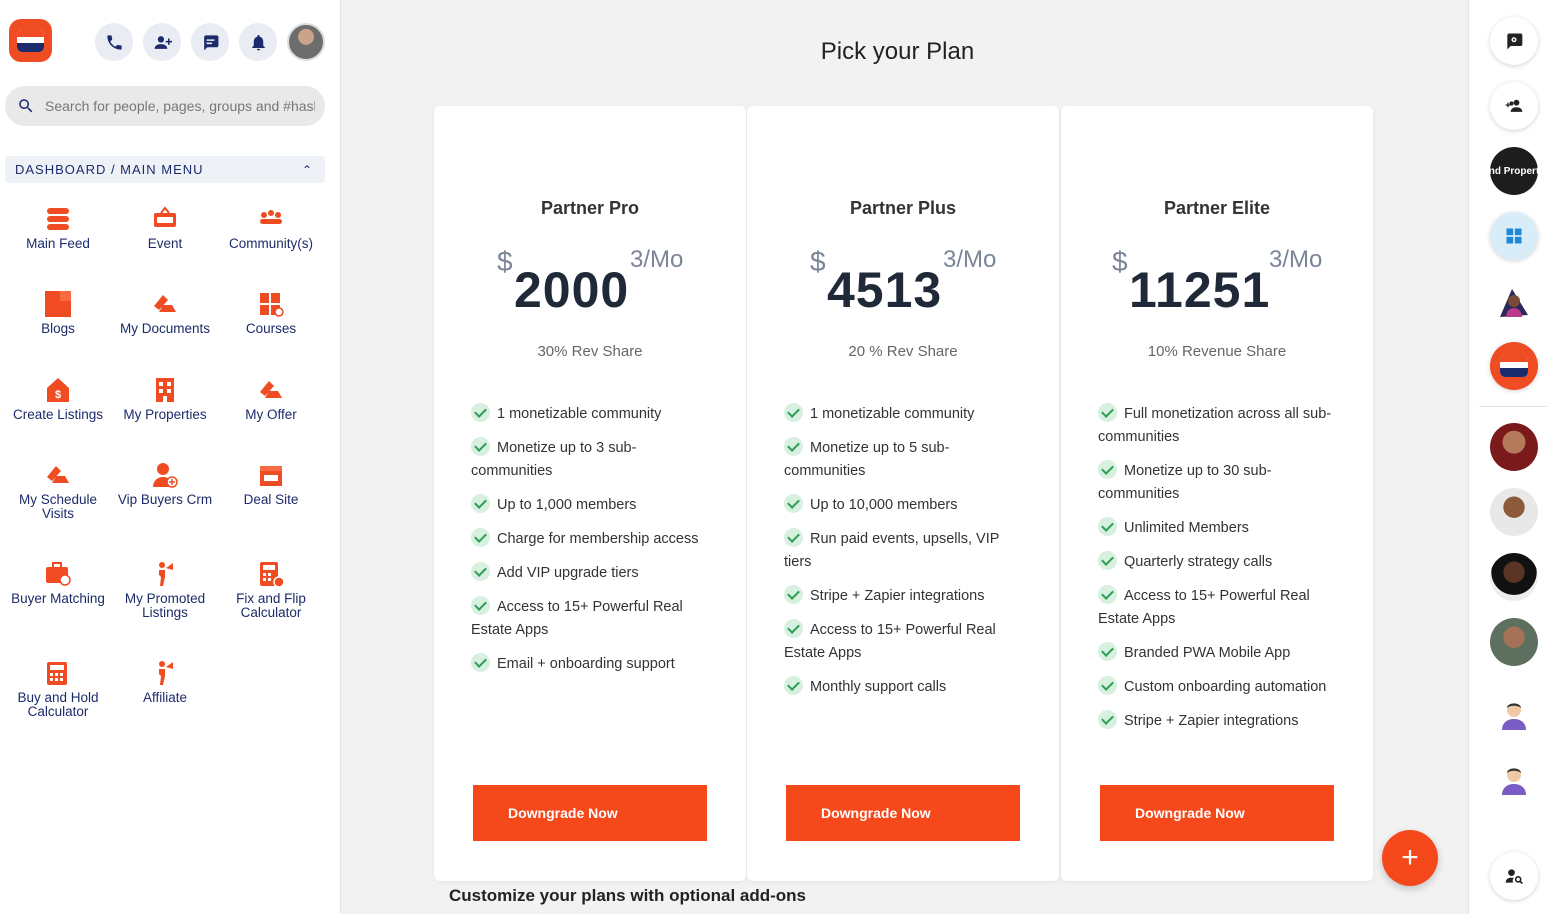 This screenshot has width=1553, height=914. Describe the element at coordinates (109, 169) in the screenshot. I see `main-menu-title: DASHBOARD / MAIN MENU` at that location.